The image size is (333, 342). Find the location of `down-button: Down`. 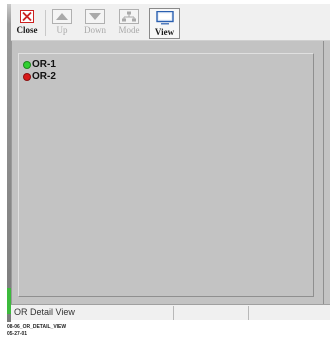

down-button: Down is located at coordinates (95, 23).